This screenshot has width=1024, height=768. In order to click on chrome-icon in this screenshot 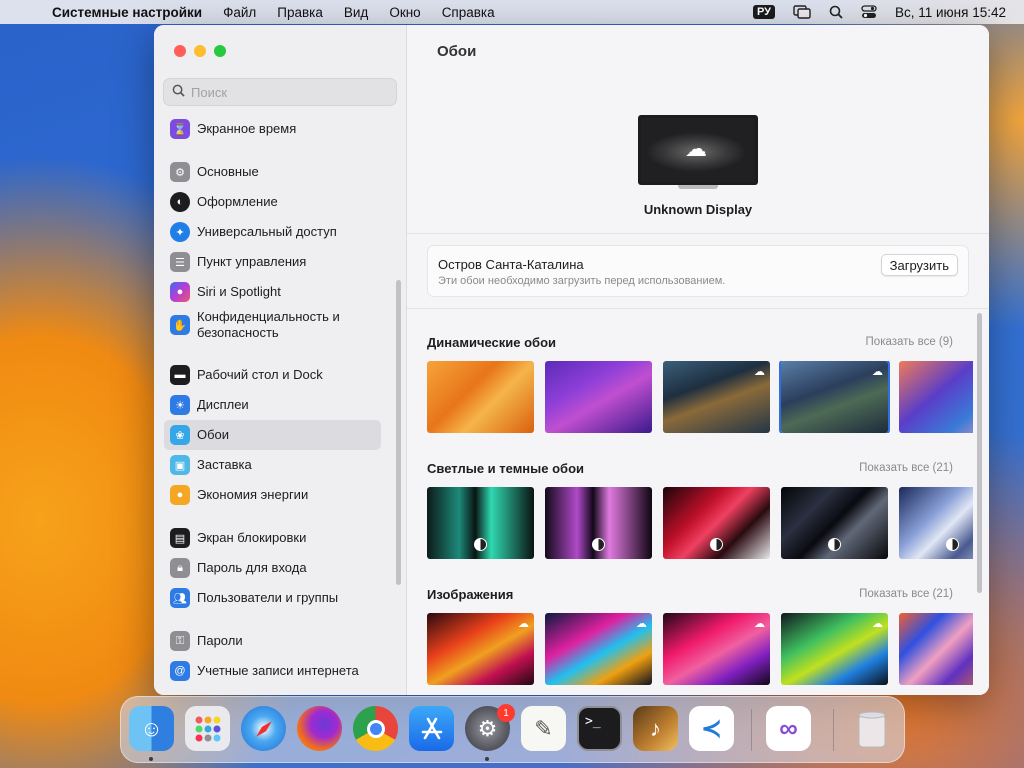, I will do `click(375, 728)`.